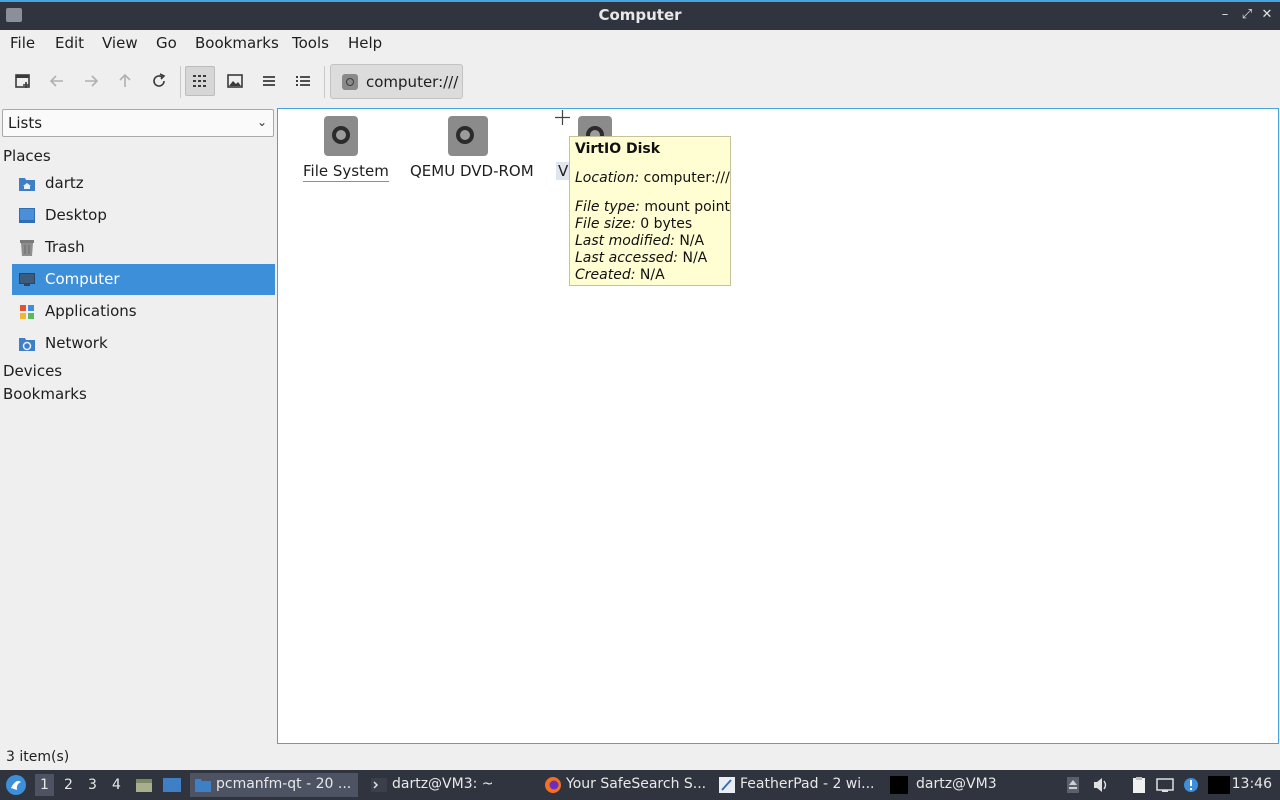 The height and width of the screenshot is (800, 1280). I want to click on tooltip-created: Created: N/A, so click(620, 275).